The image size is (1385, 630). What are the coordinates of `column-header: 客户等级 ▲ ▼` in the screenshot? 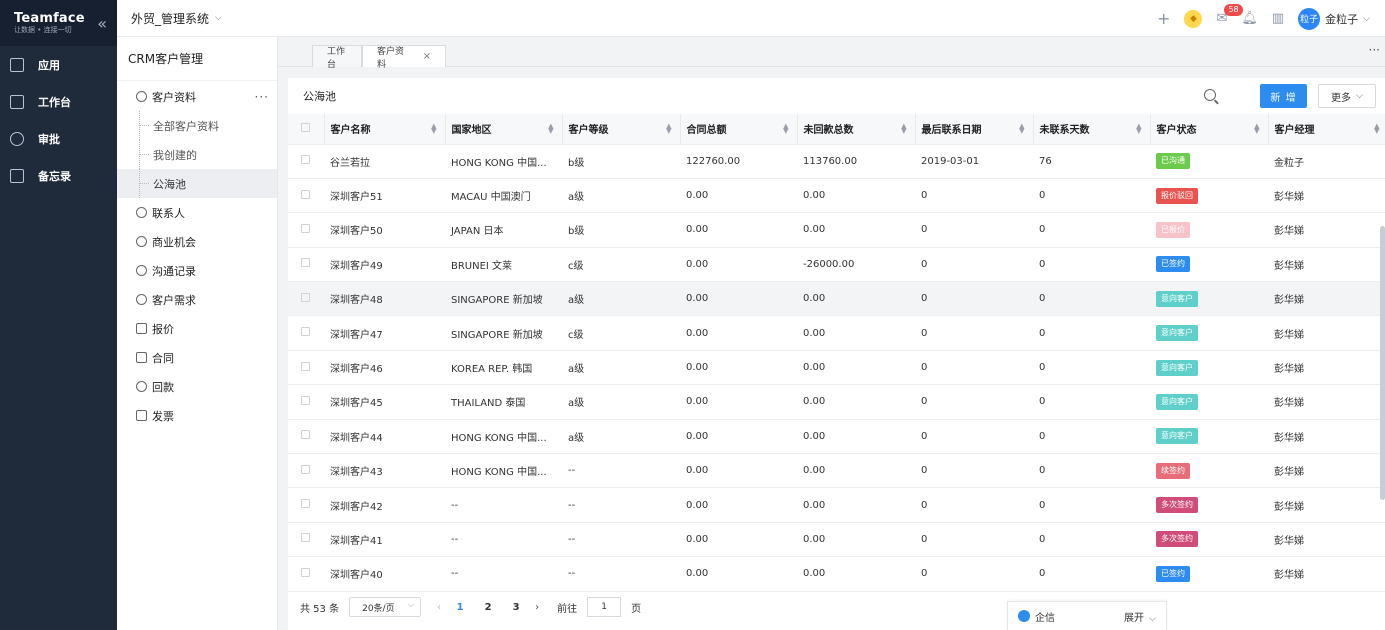 It's located at (621, 129).